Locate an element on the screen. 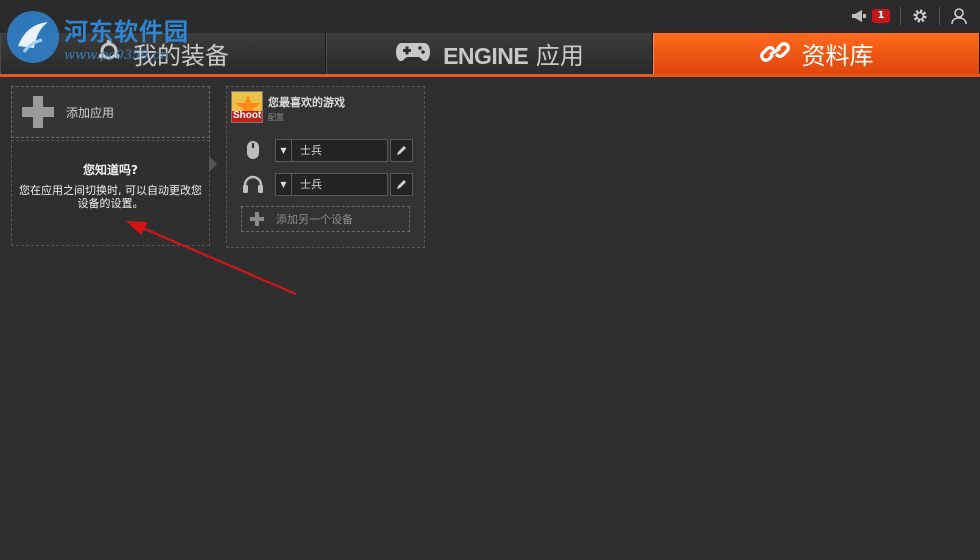 Image resolution: width=980 pixels, height=560 pixels. add-app-label: 添加应用 is located at coordinates (90, 112).